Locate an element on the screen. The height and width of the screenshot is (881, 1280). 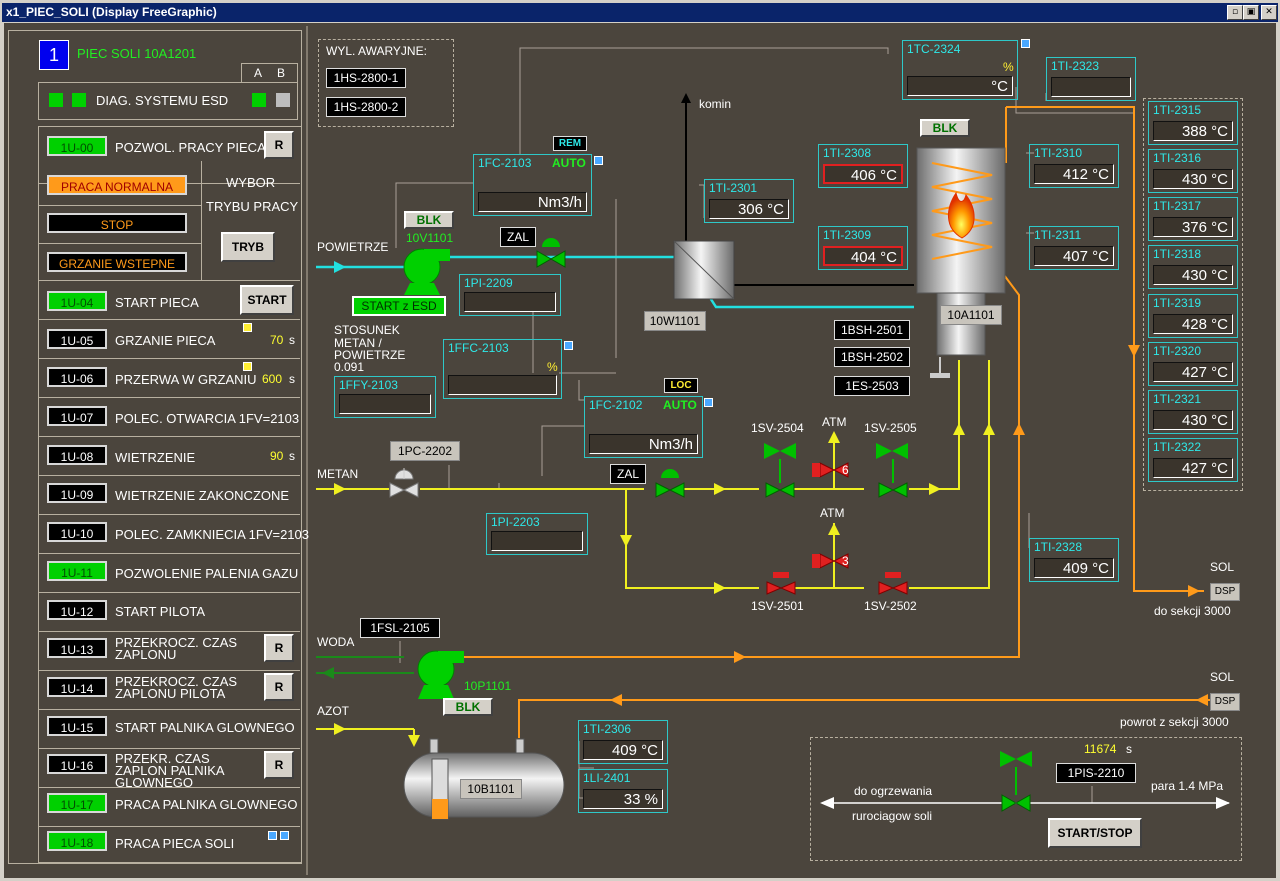
ab-header is located at coordinates (269, 73).